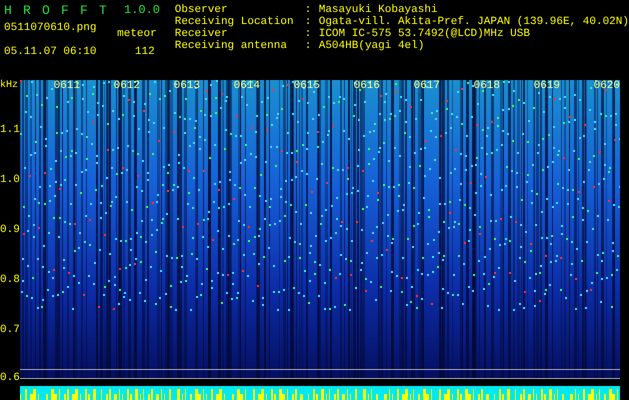 This screenshot has height=400, width=629. What do you see at coordinates (367, 86) in the screenshot?
I see `time-label: 0616` at bounding box center [367, 86].